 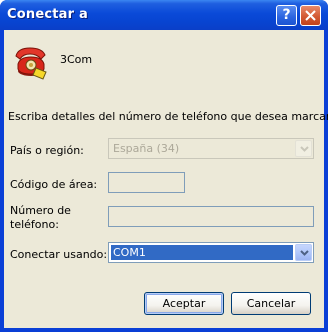 I want to click on phone-number-field, so click(x=211, y=216).